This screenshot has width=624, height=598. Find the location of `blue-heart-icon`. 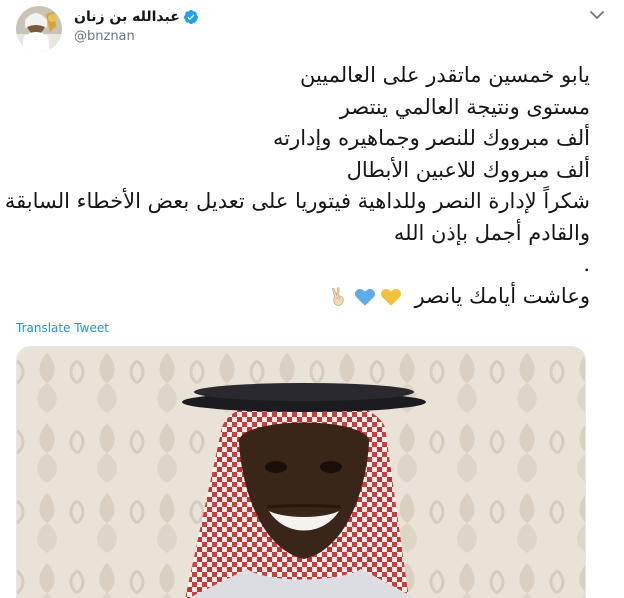

blue-heart-icon is located at coordinates (364, 297).